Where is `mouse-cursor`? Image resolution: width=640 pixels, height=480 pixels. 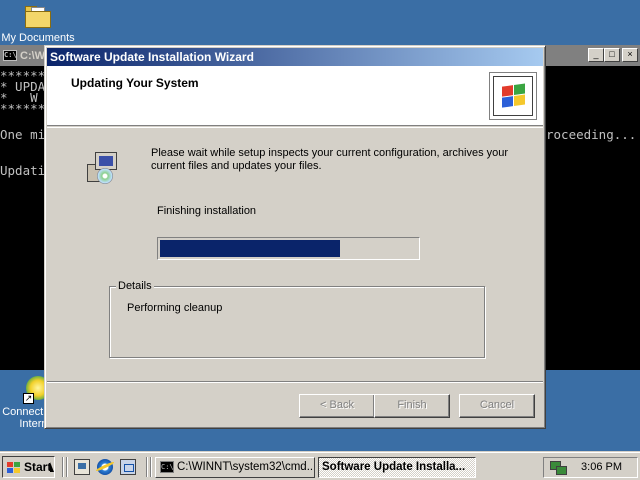 mouse-cursor is located at coordinates (52, 467).